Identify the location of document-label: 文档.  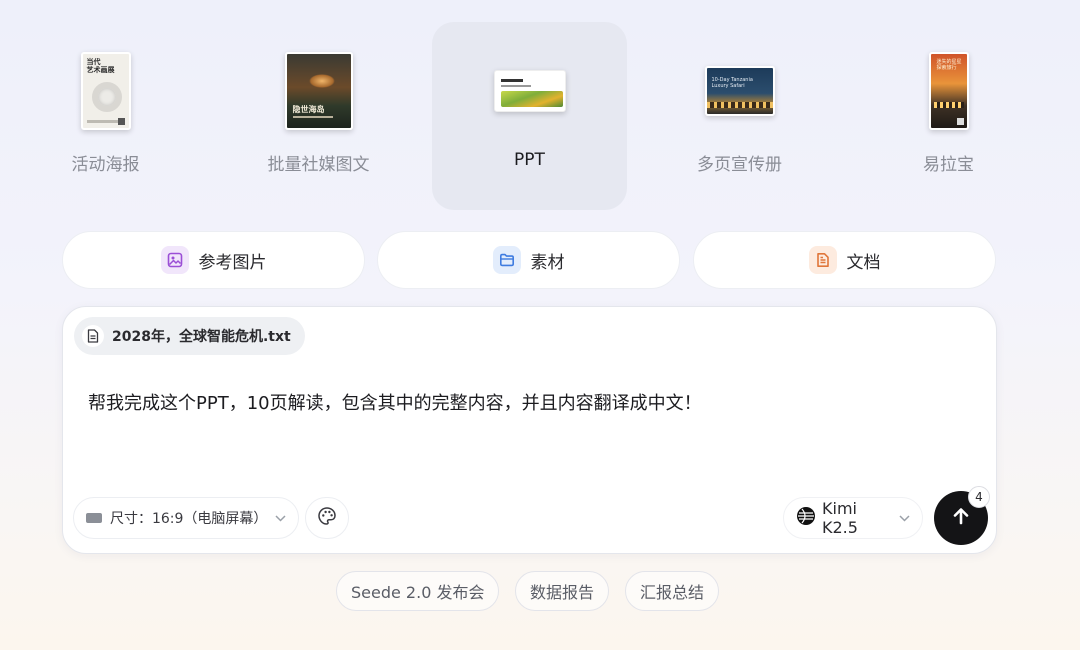
(863, 262).